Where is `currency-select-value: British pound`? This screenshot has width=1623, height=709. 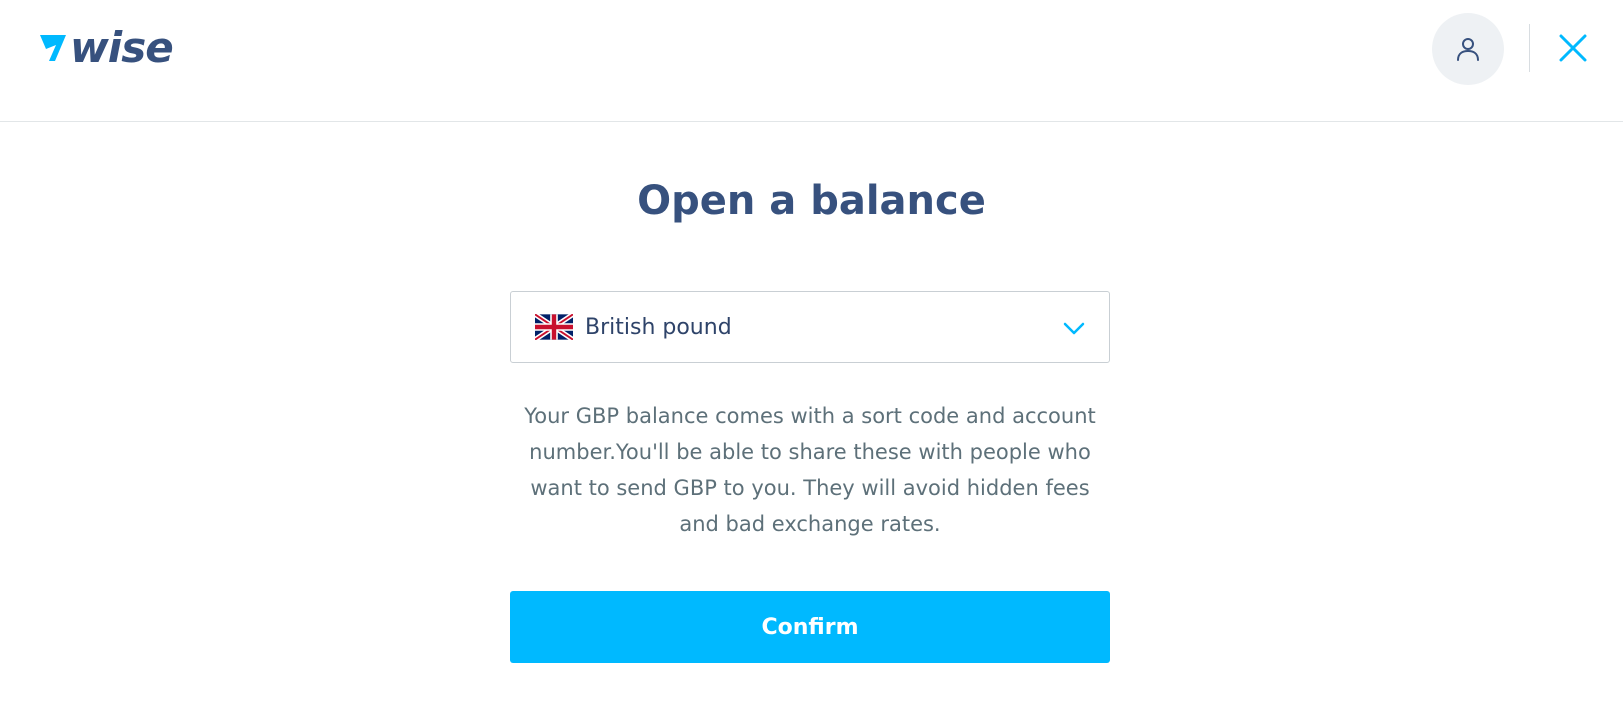 currency-select-value: British pound is located at coordinates (658, 327).